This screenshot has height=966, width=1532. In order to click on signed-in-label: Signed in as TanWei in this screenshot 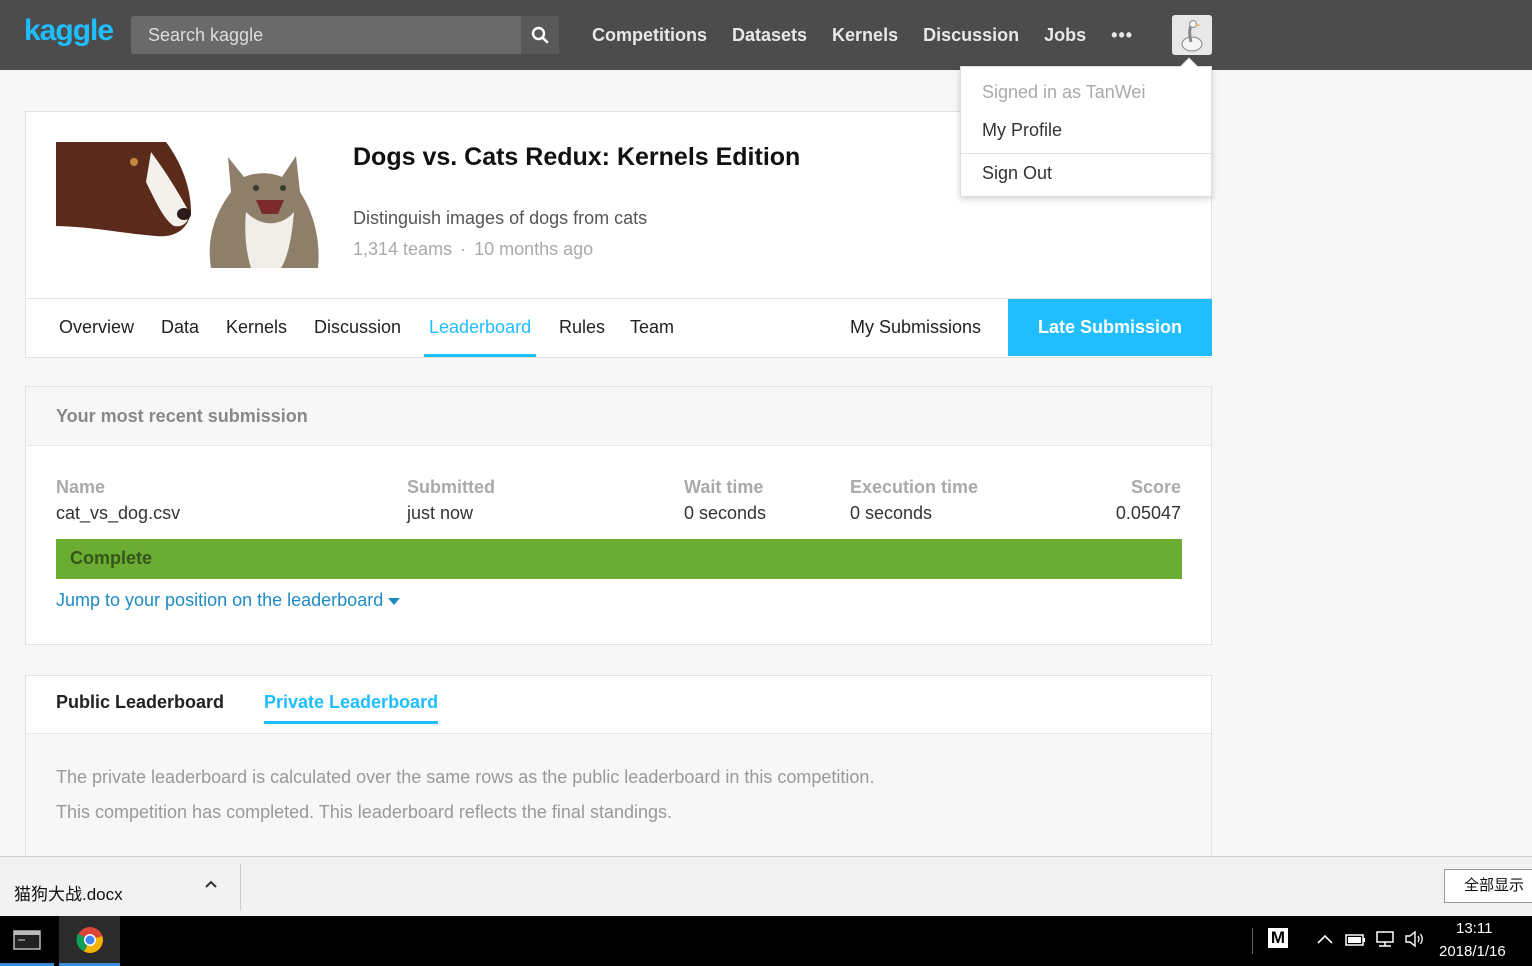, I will do `click(1064, 92)`.